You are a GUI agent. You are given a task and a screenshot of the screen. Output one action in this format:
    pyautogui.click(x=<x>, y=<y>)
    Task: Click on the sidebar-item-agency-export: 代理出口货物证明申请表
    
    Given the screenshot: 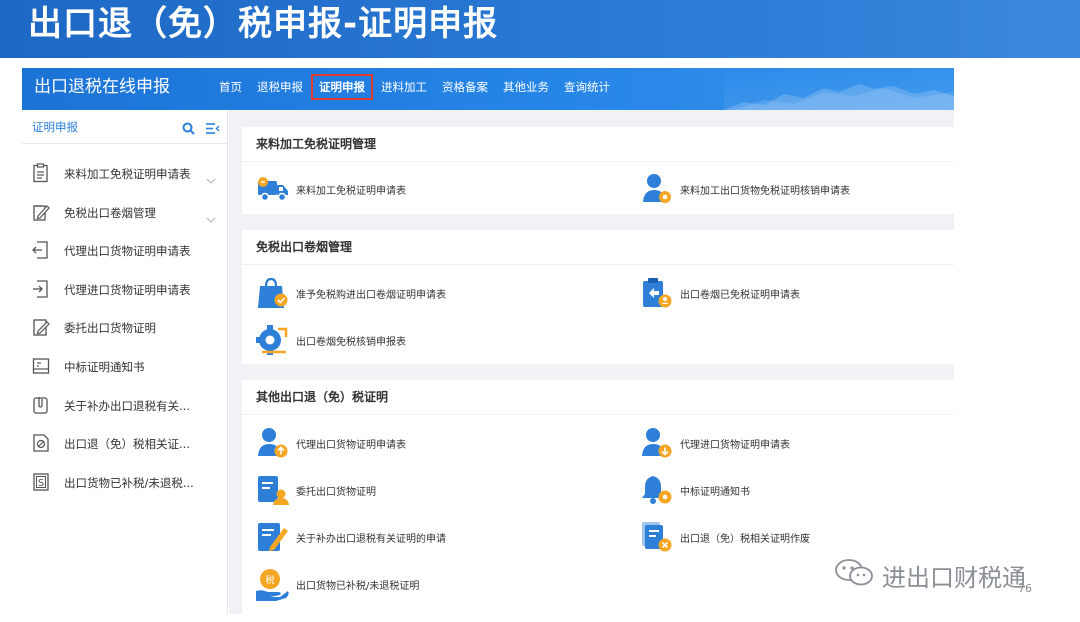 What is the action you would take?
    pyautogui.click(x=124, y=250)
    